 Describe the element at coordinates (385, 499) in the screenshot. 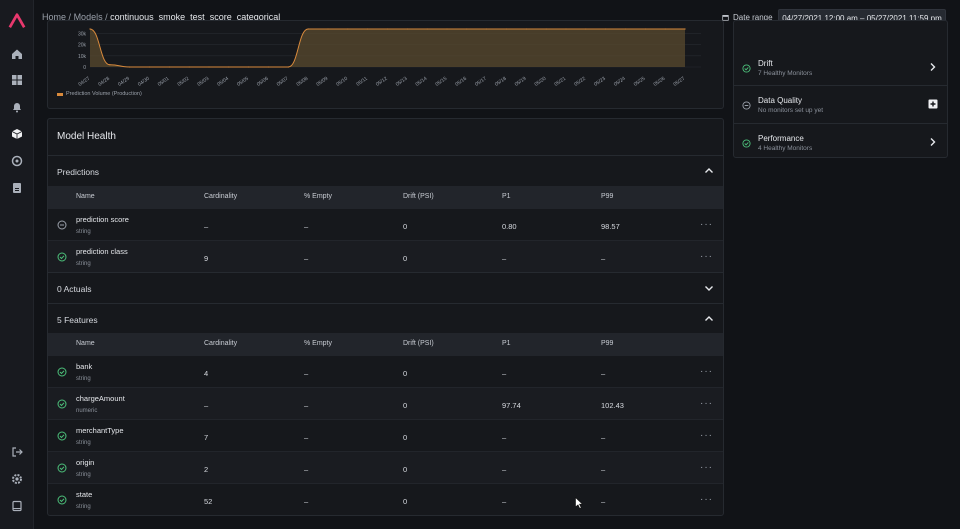

I see `table-row: state string 52 – 0 – – ···` at that location.